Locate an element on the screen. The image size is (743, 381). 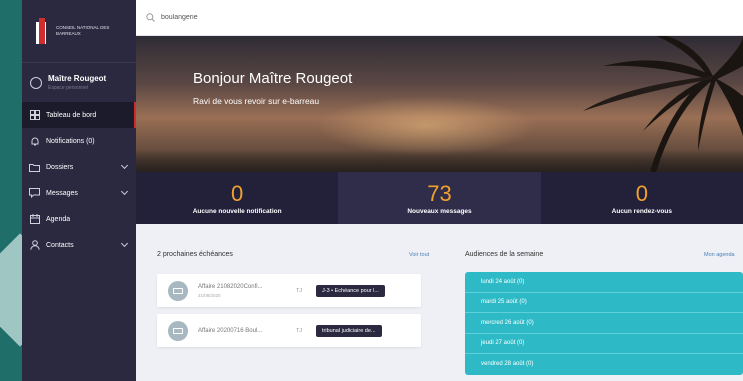
palm-tree-illustration is located at coordinates (663, 104).